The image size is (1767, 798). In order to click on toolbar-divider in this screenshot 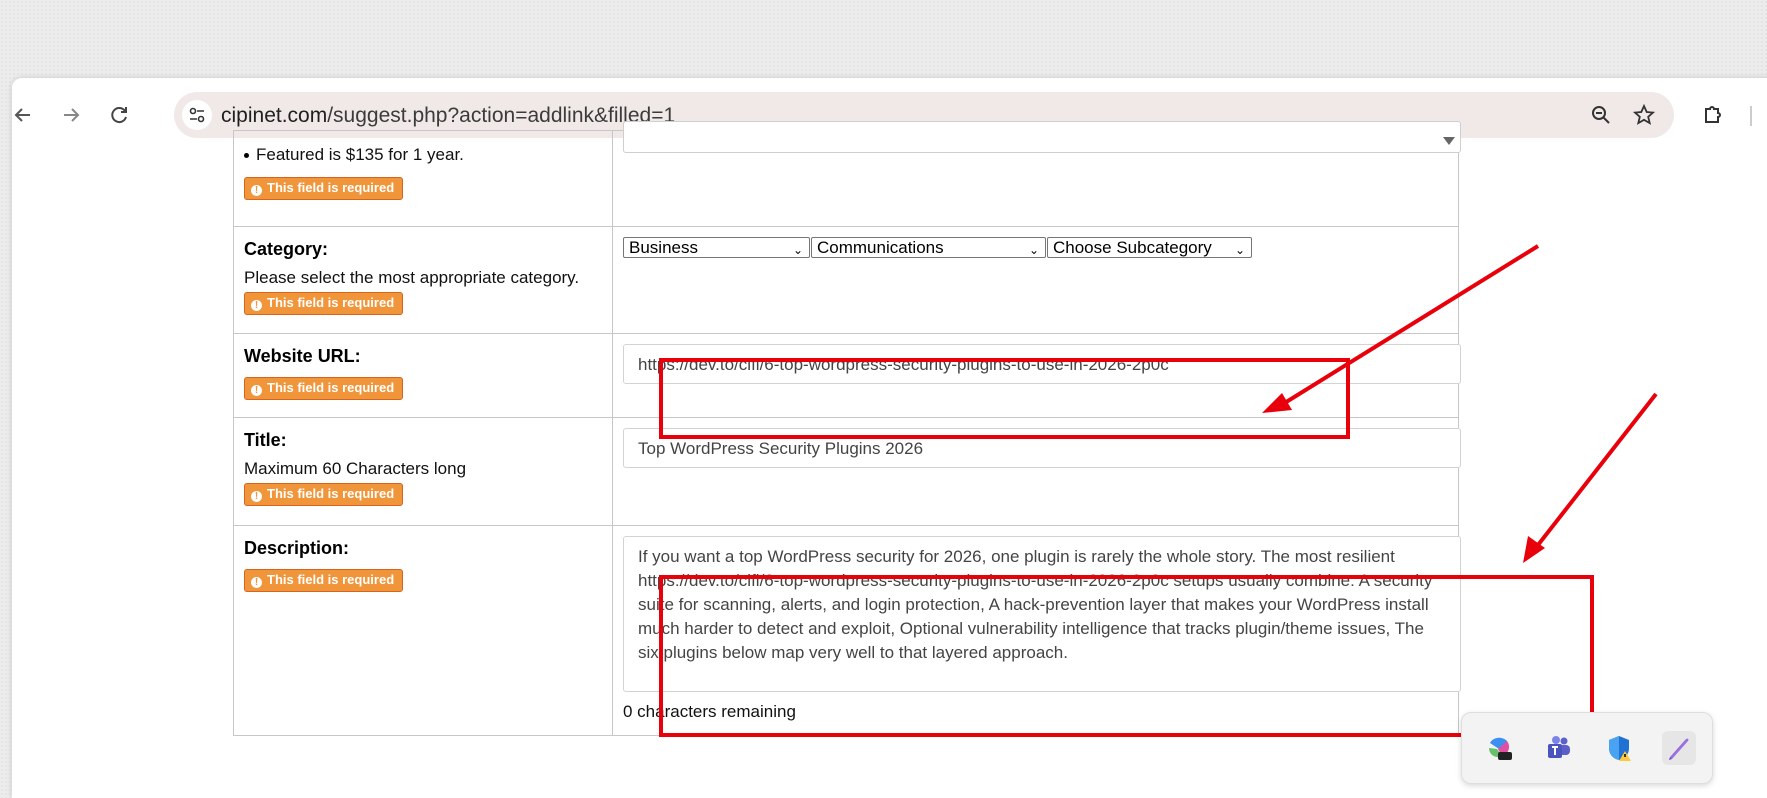, I will do `click(1751, 116)`.